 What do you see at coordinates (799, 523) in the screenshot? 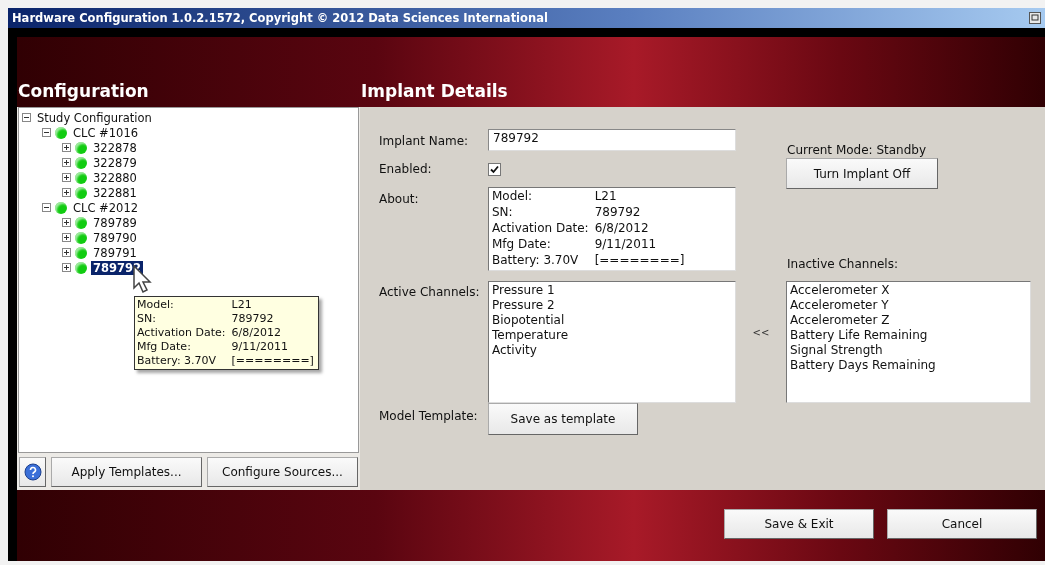
I see `footer-button: Save & Exit` at bounding box center [799, 523].